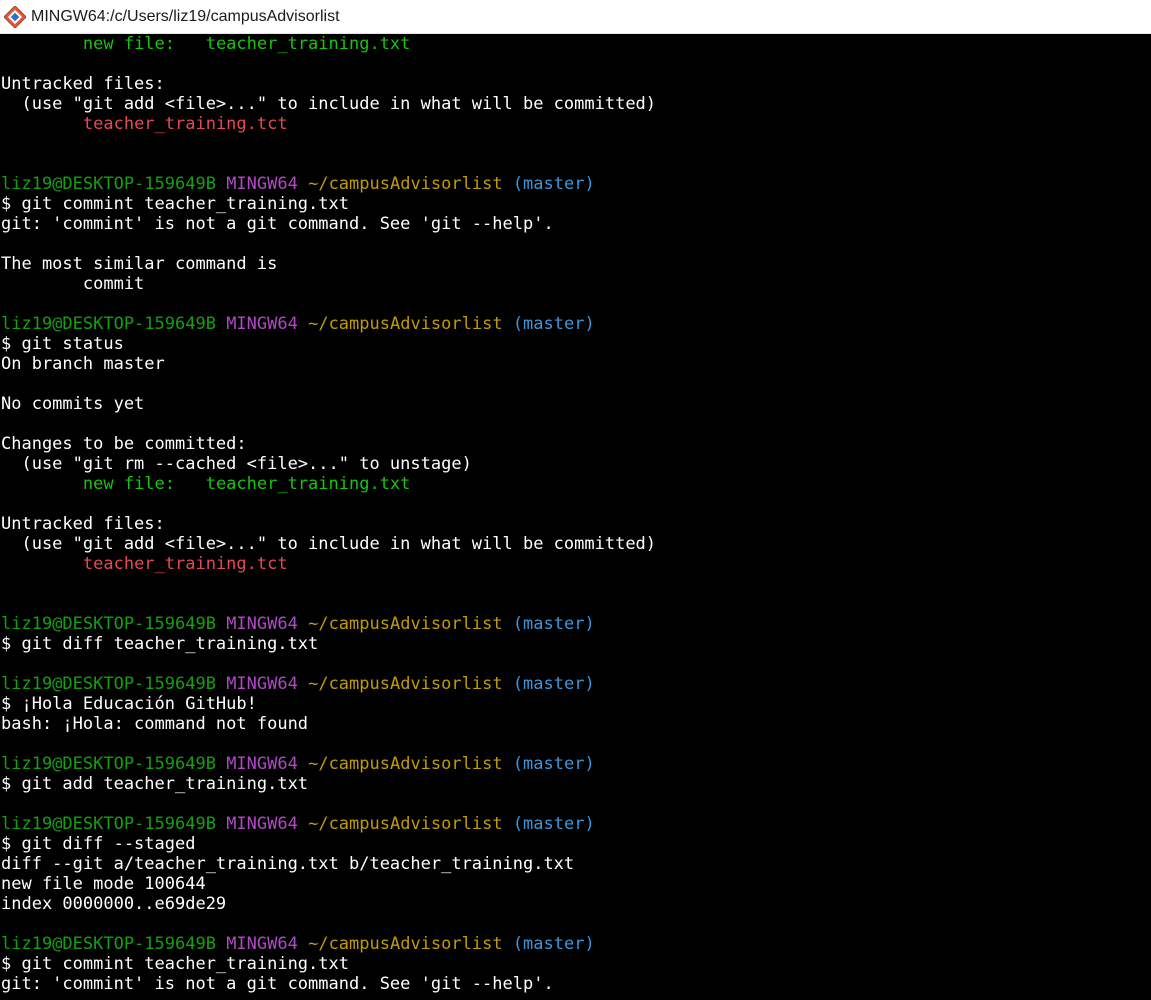  I want to click on terminal-line: $ ¡Hola Educación GitHub!, so click(576, 704).